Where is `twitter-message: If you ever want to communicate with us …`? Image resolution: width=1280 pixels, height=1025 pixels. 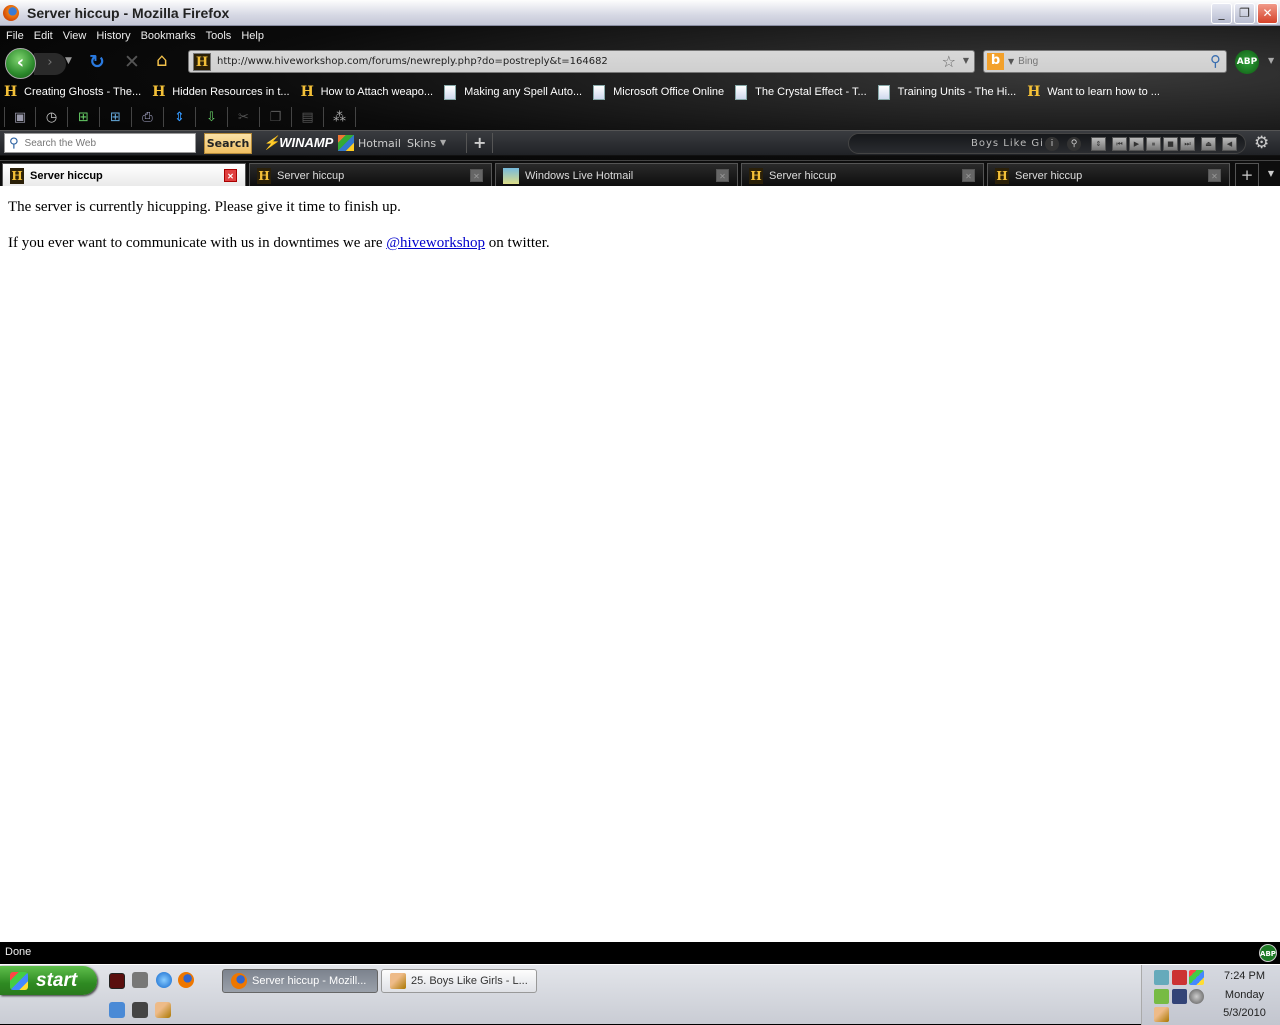 twitter-message: If you ever want to communicate with us … is located at coordinates (279, 243).